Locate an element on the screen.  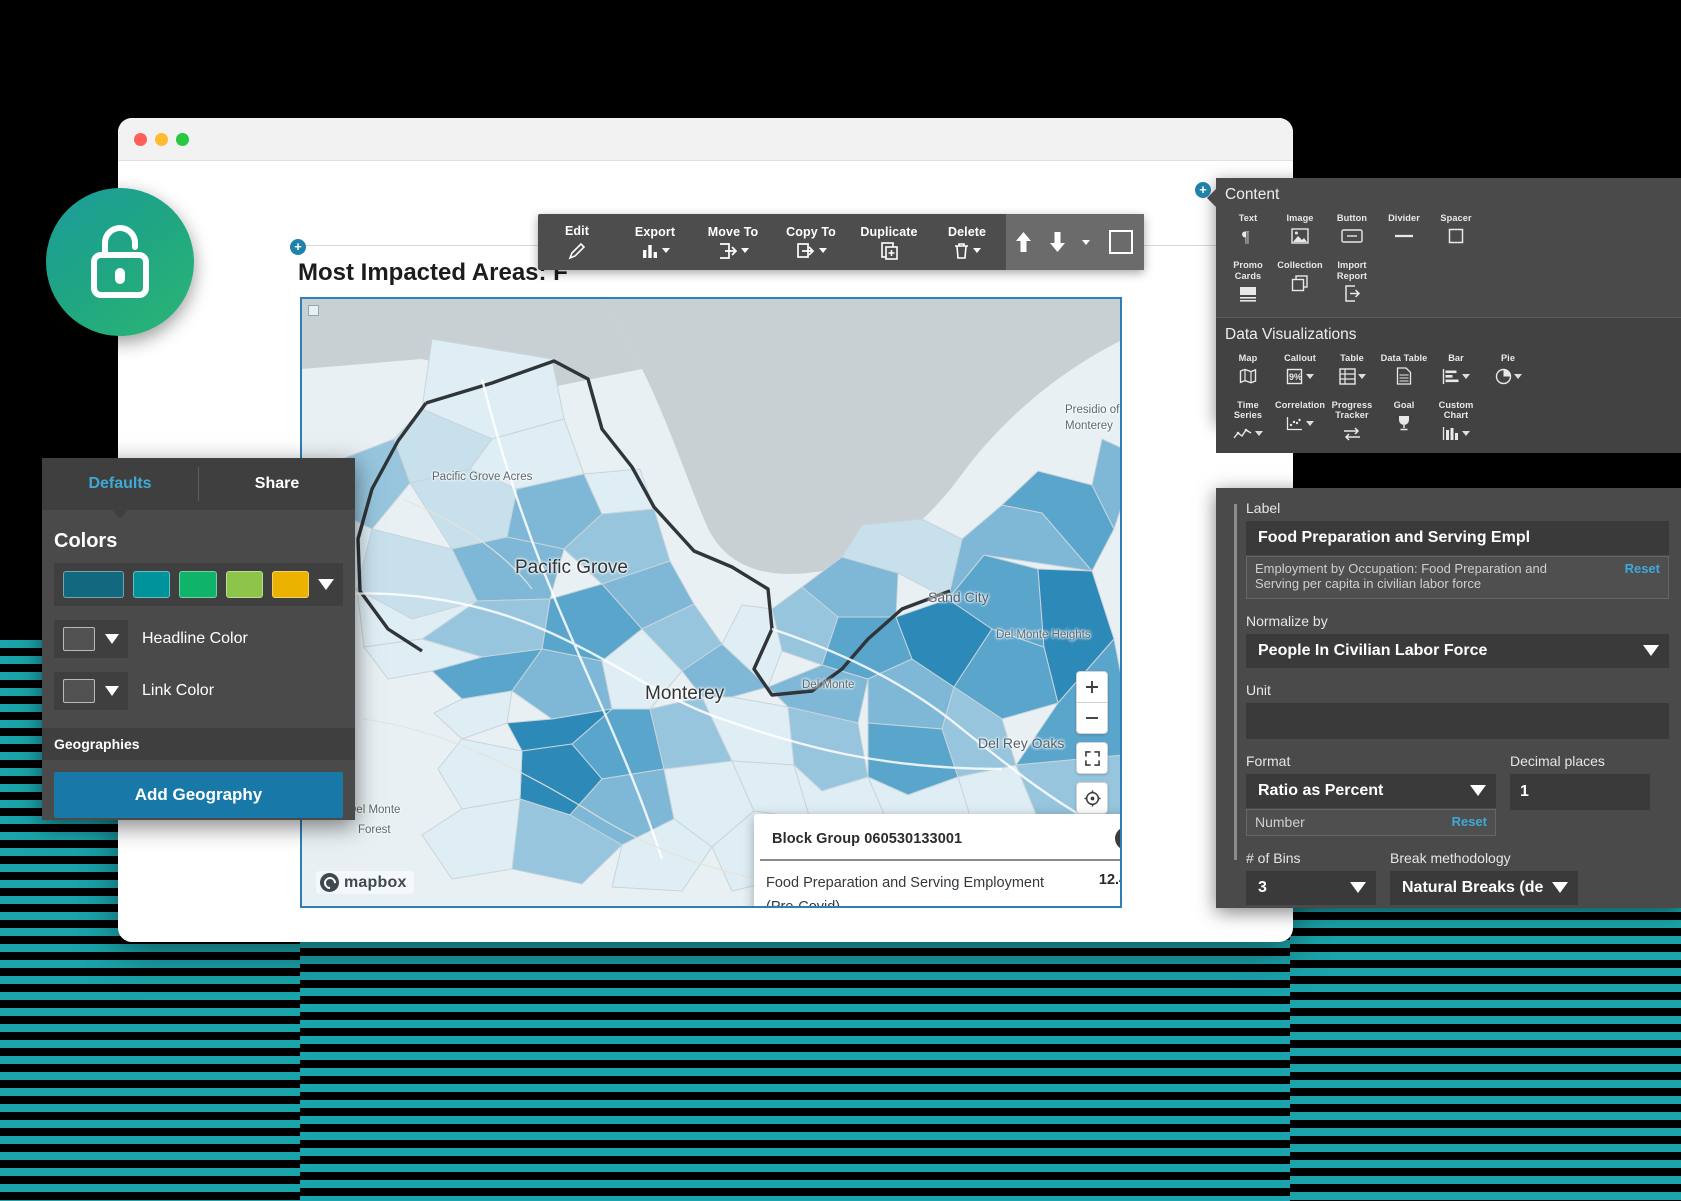
dataviz-item-goal: Goal is located at coordinates (1404, 422).